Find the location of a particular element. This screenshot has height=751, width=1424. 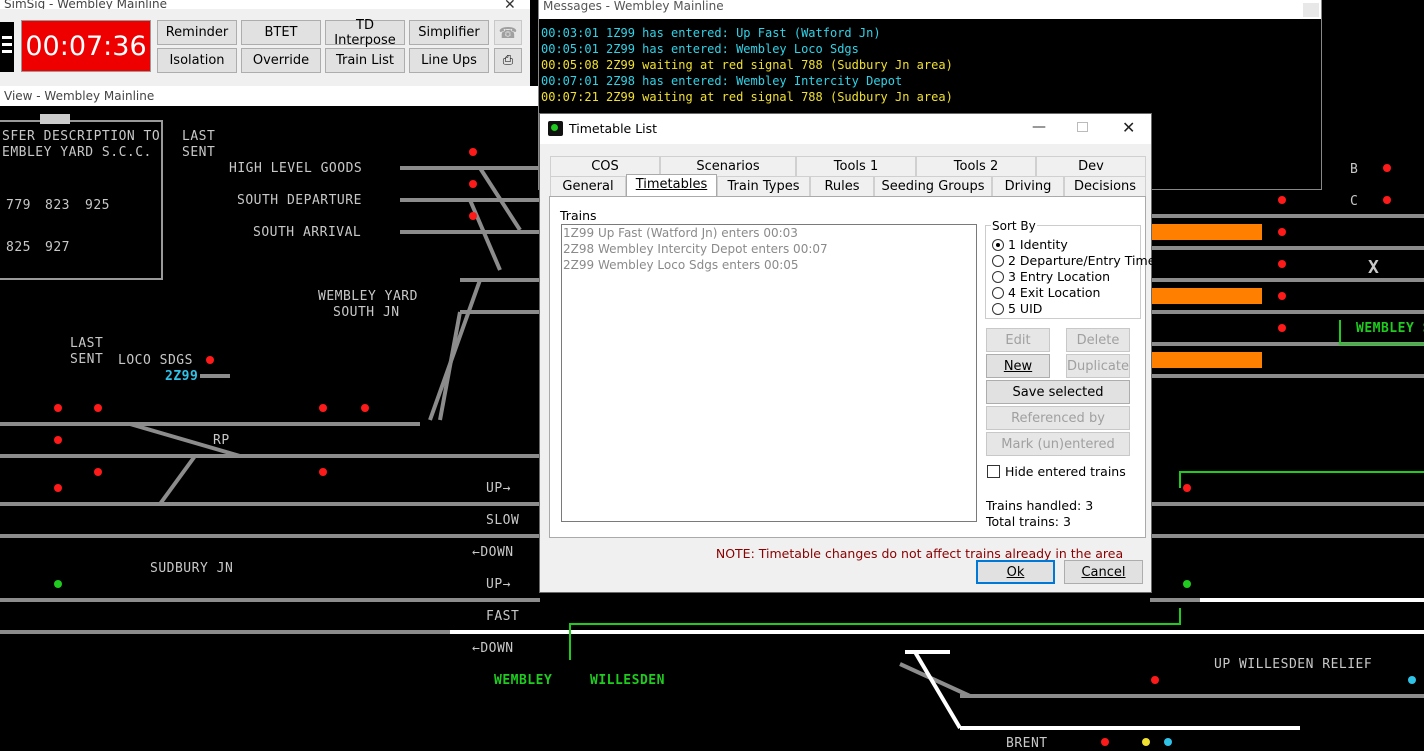

messages-close-icon is located at coordinates (1311, 10).